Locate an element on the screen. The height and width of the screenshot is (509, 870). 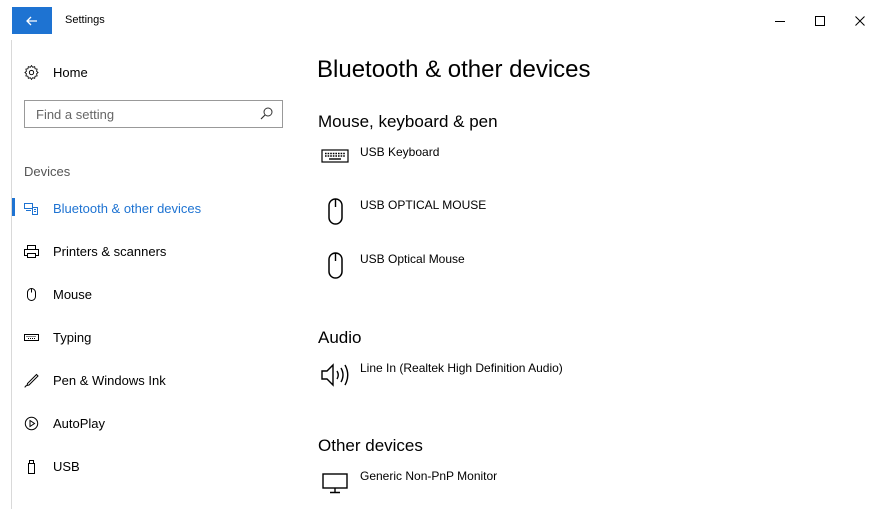
sidebar-item-printers: Printers & scanners is located at coordinates (95, 251).